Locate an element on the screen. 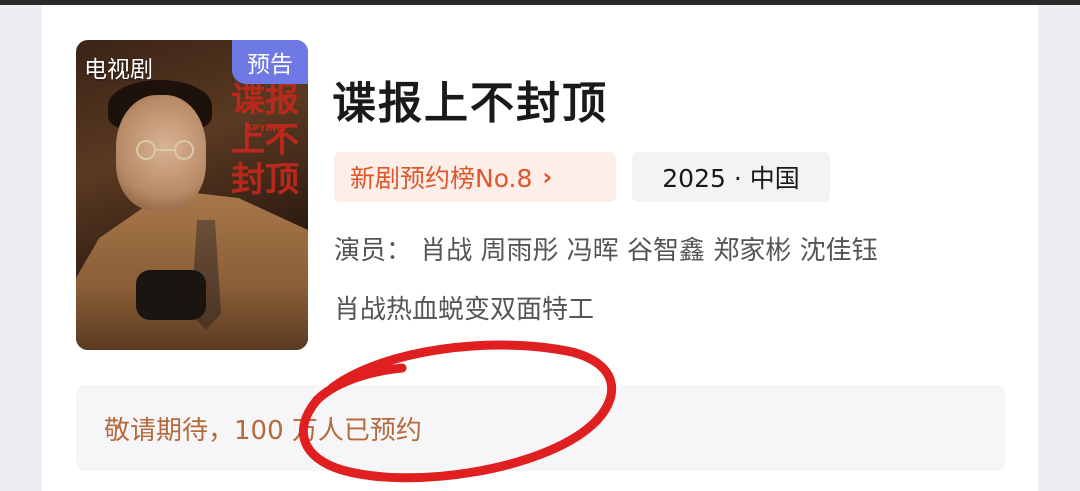 Image resolution: width=1080 pixels, height=491 pixels. rank-label: 新剧预约榜No.8 is located at coordinates (441, 178).